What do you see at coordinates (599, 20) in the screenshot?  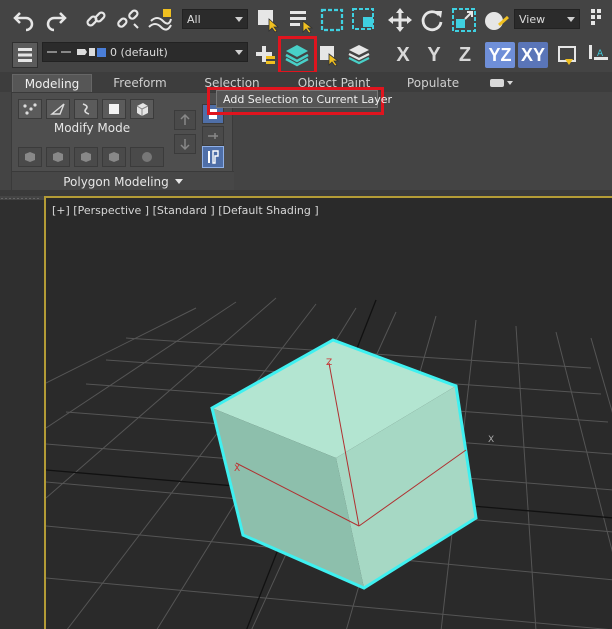 I see `use-pivot-center-icon` at bounding box center [599, 20].